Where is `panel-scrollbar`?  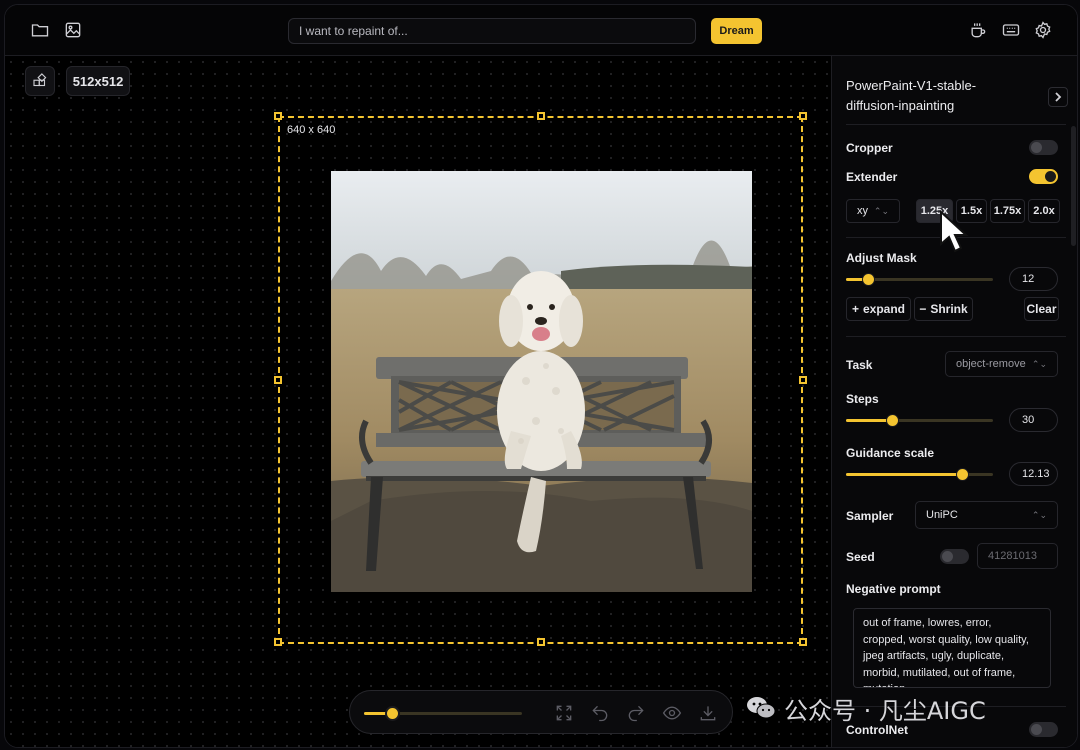 panel-scrollbar is located at coordinates (1073, 186).